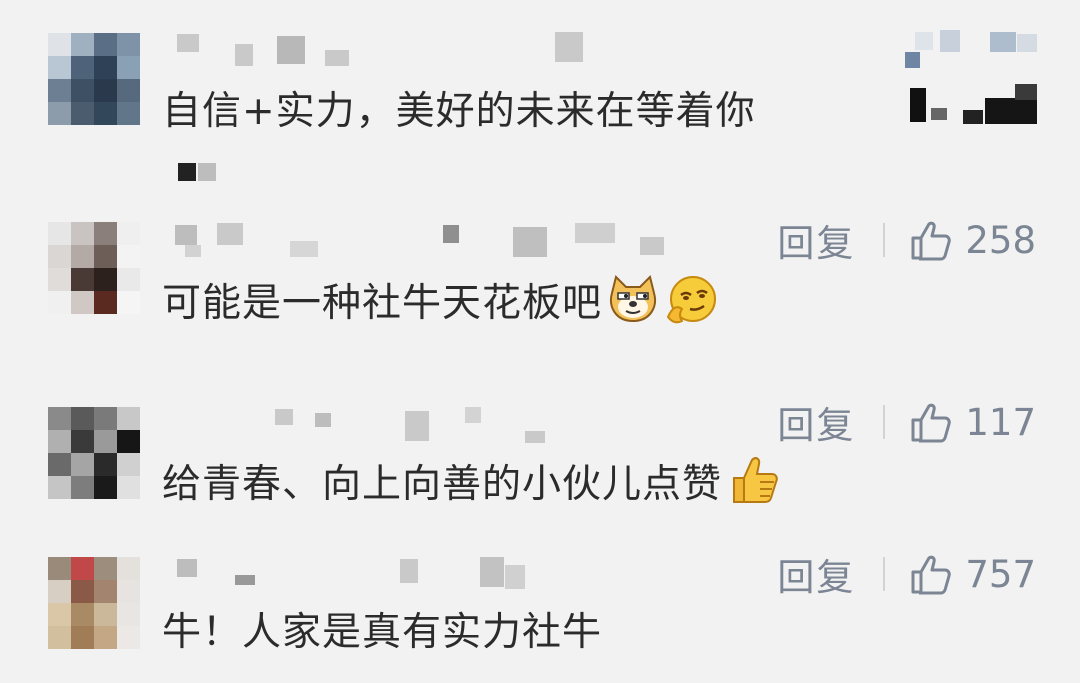  What do you see at coordinates (906, 574) in the screenshot?
I see `comment-actions: 回复 757` at bounding box center [906, 574].